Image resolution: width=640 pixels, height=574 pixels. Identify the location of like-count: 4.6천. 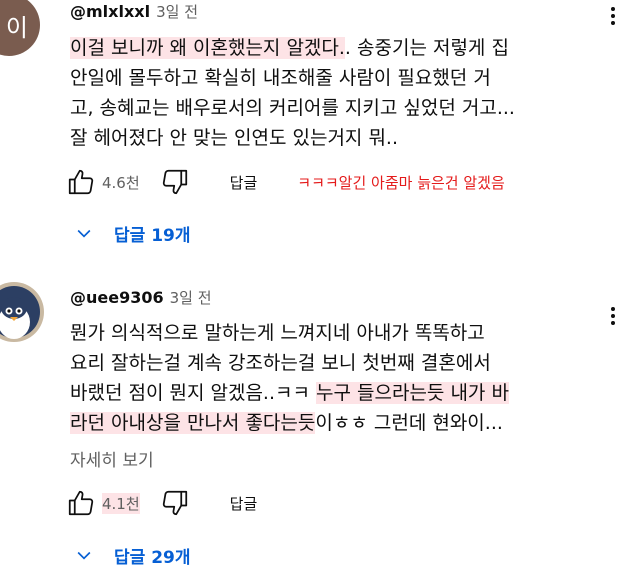
(121, 182).